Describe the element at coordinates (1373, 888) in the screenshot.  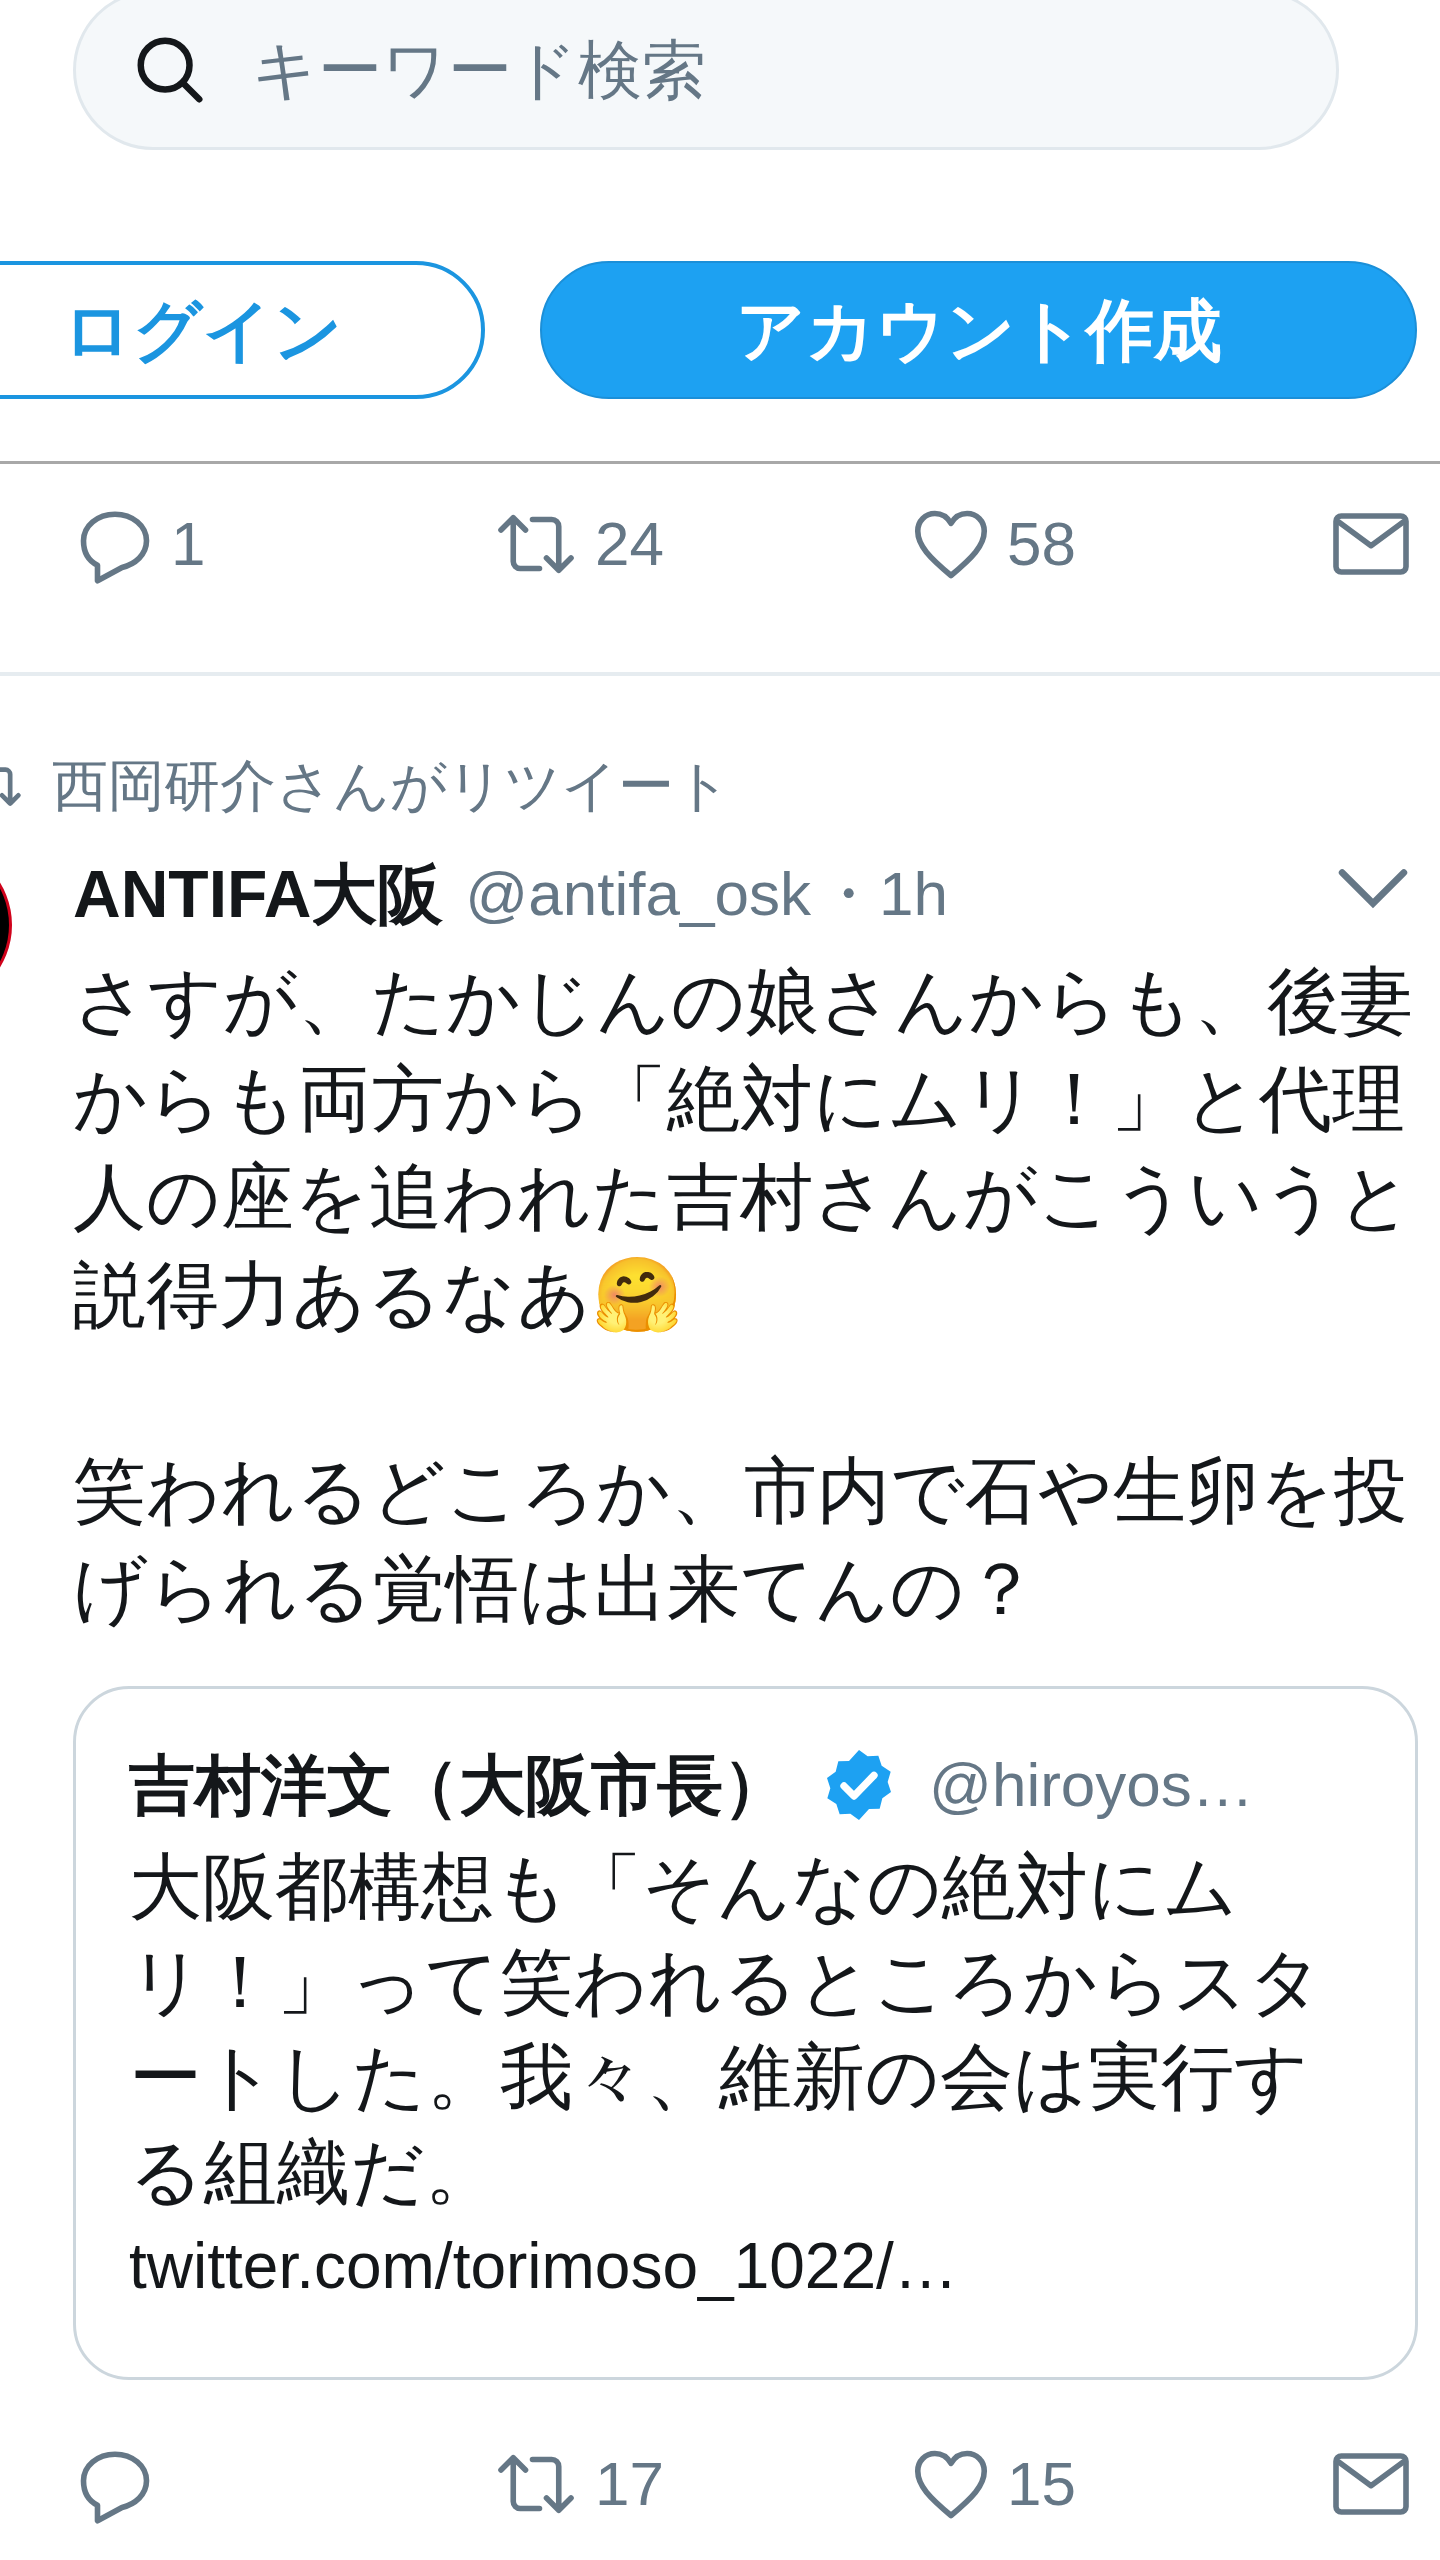
I see `chevron-down-icon` at that location.